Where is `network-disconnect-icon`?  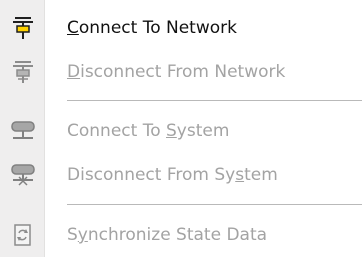
network-disconnect-icon is located at coordinates (23, 72).